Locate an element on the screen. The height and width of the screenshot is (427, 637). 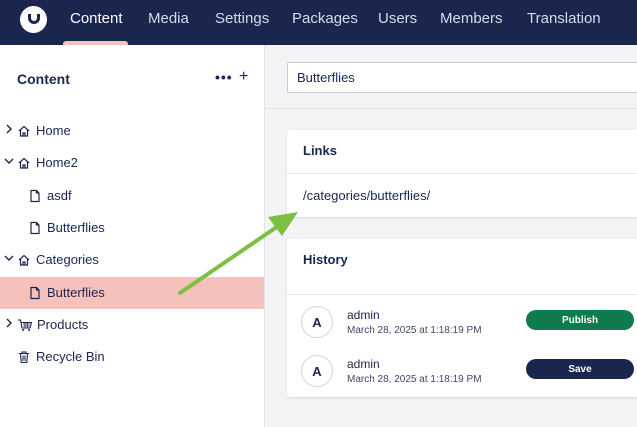
nav-content: Content is located at coordinates (96, 22).